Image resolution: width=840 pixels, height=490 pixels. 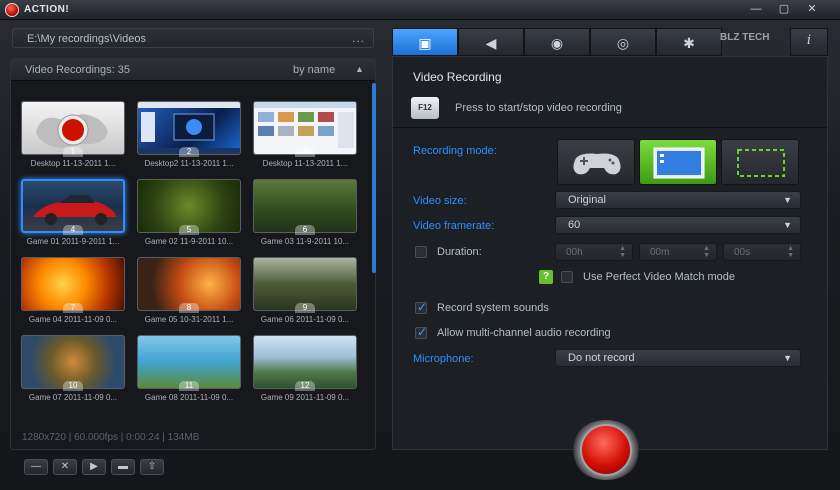 I want to click on video-size-select: Original ▼, so click(x=678, y=200).